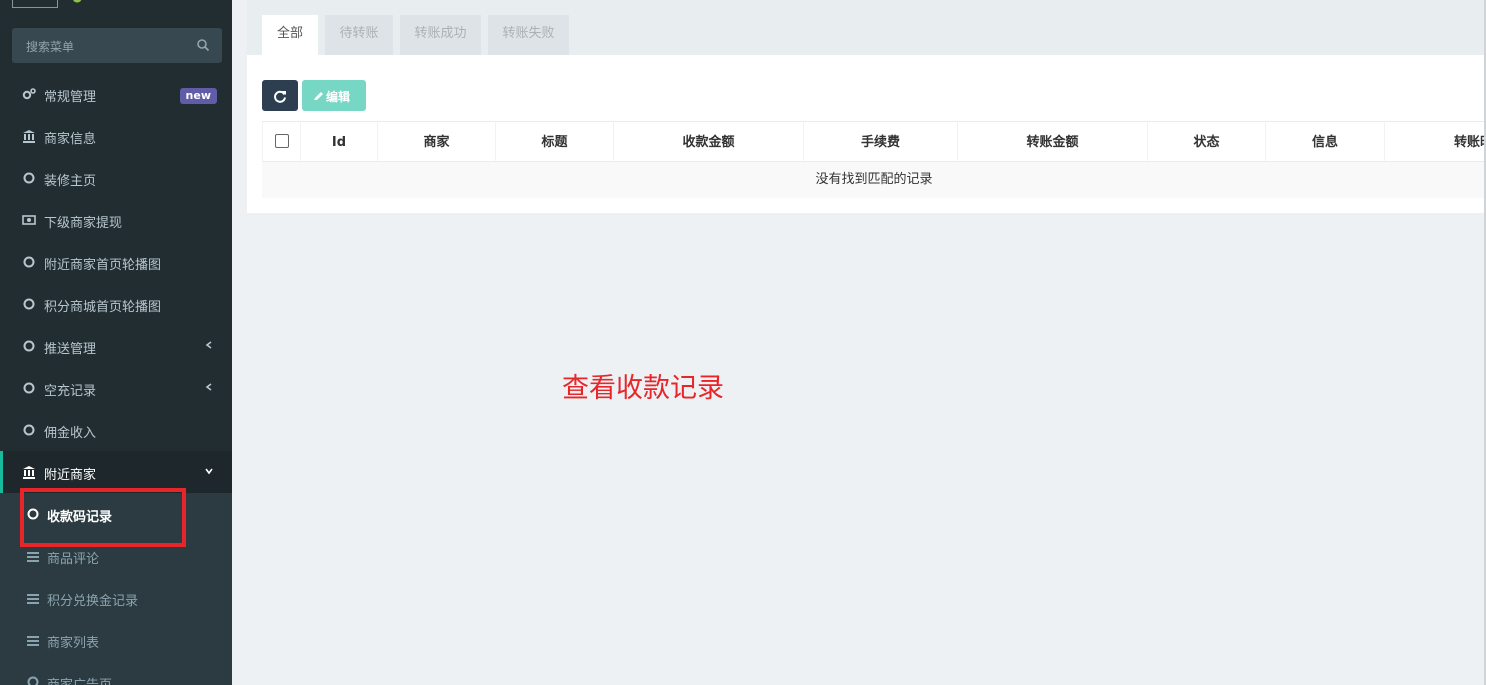  Describe the element at coordinates (79, 679) in the screenshot. I see `sidebar-item-label: 商家广告页` at that location.